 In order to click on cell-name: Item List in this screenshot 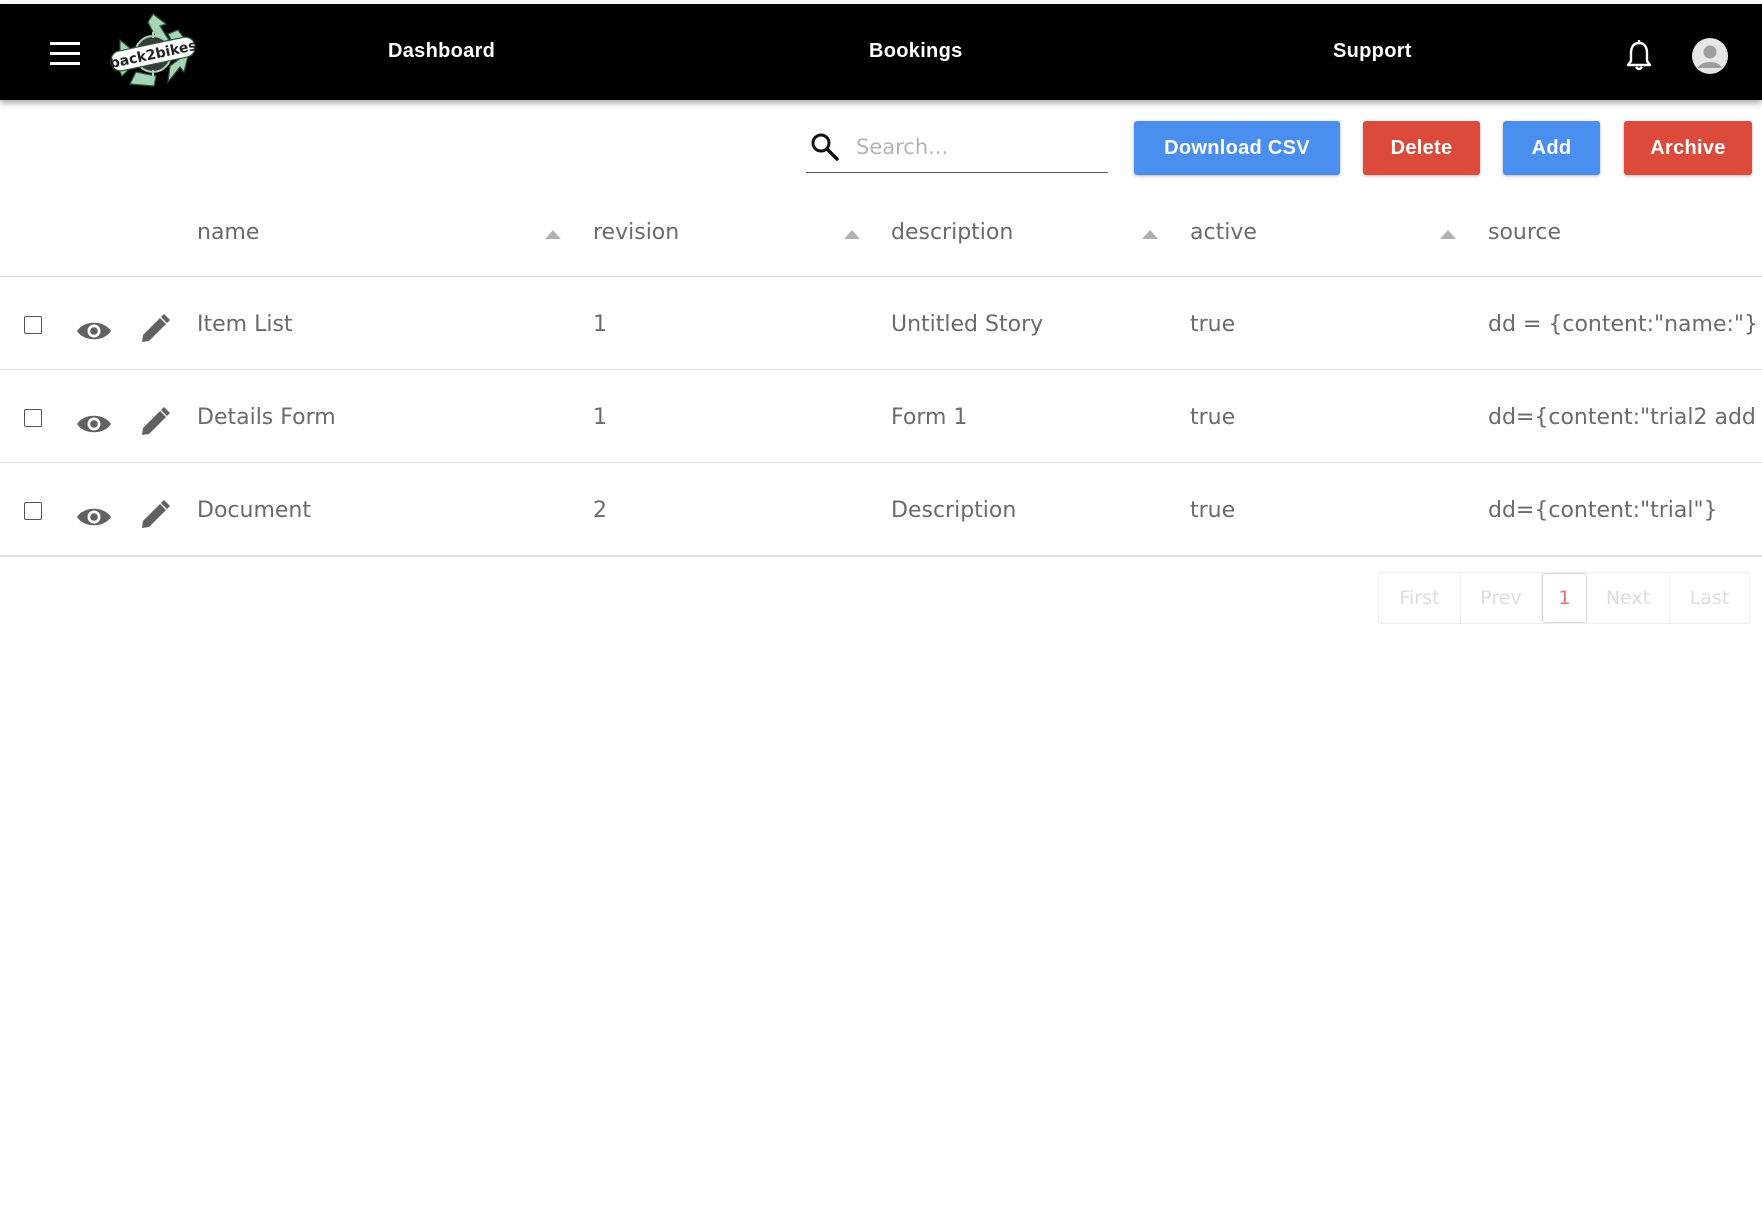, I will do `click(245, 324)`.